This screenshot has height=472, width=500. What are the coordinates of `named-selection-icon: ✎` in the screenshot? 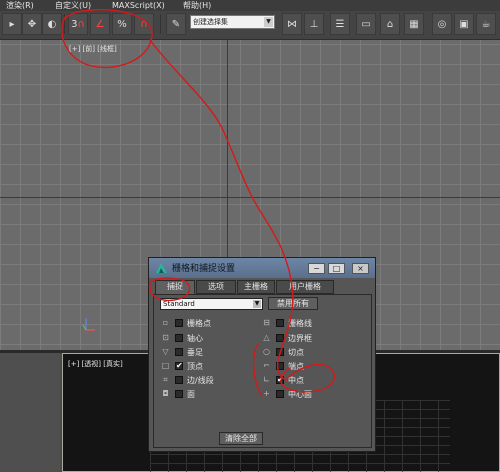 It's located at (176, 24).